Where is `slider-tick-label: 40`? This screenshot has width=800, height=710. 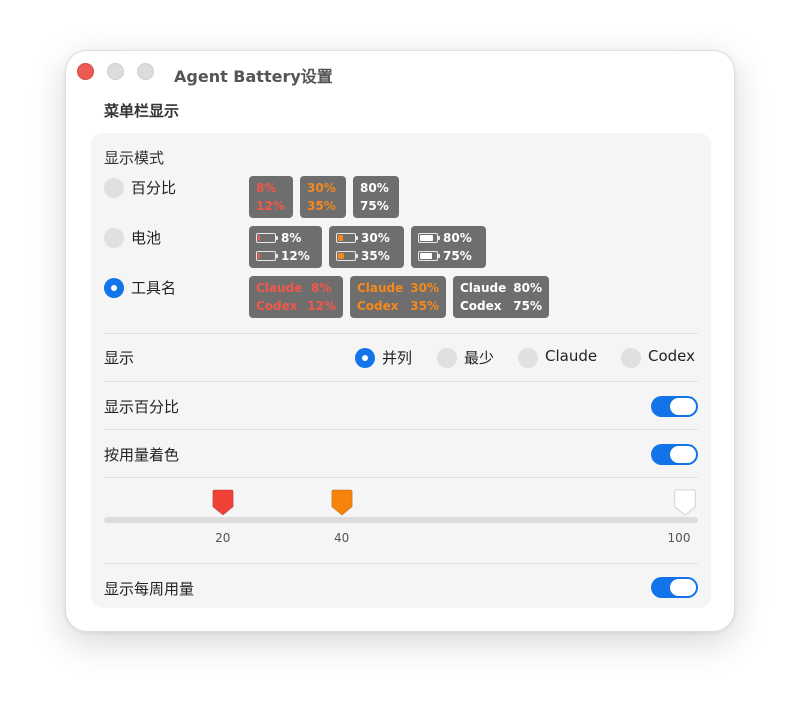 slider-tick-label: 40 is located at coordinates (341, 538).